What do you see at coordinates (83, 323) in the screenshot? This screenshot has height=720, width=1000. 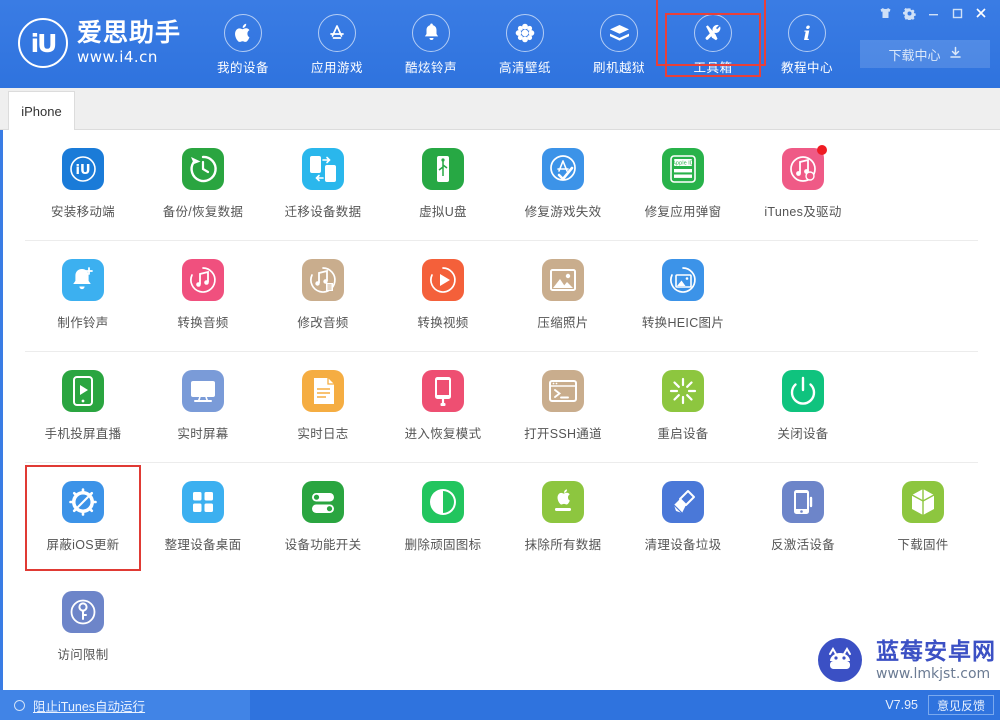 I see `tool-label: 制作铃声` at bounding box center [83, 323].